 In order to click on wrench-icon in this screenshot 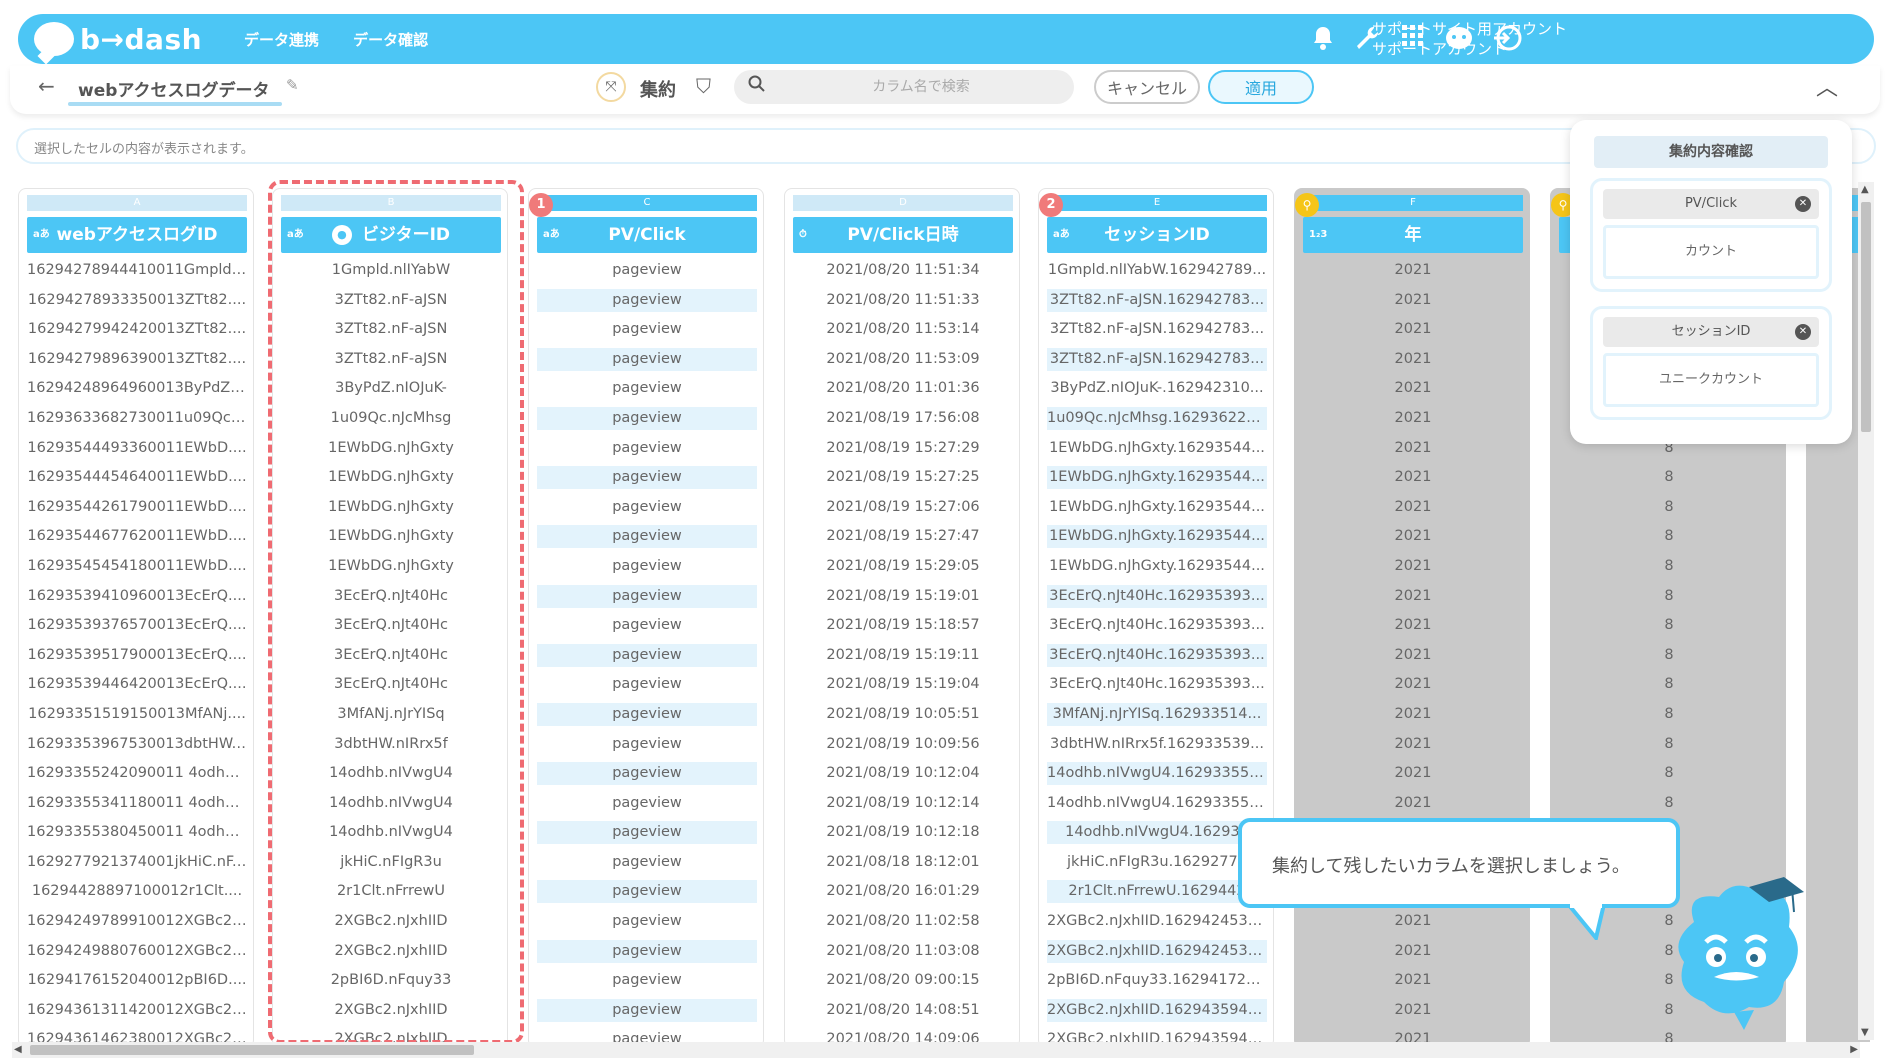, I will do `click(1367, 39)`.